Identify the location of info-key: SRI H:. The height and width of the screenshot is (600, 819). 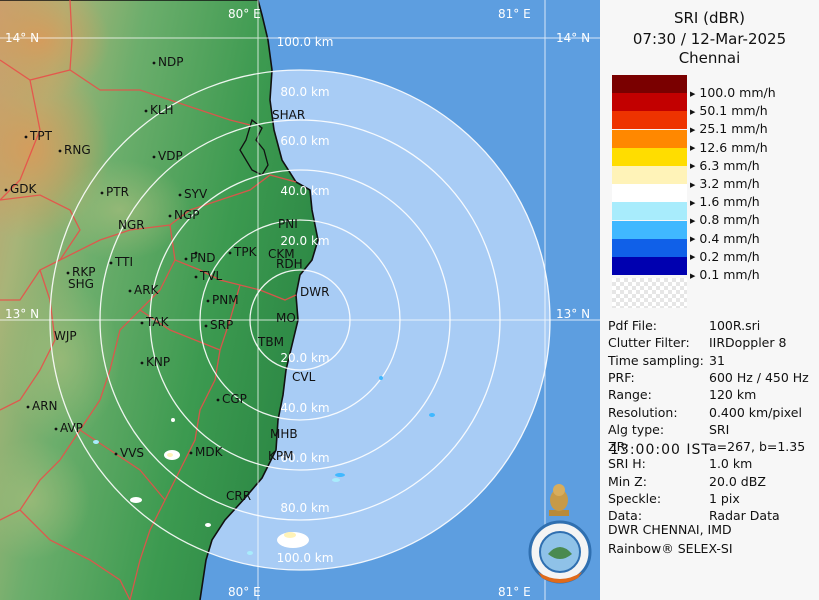
(627, 464).